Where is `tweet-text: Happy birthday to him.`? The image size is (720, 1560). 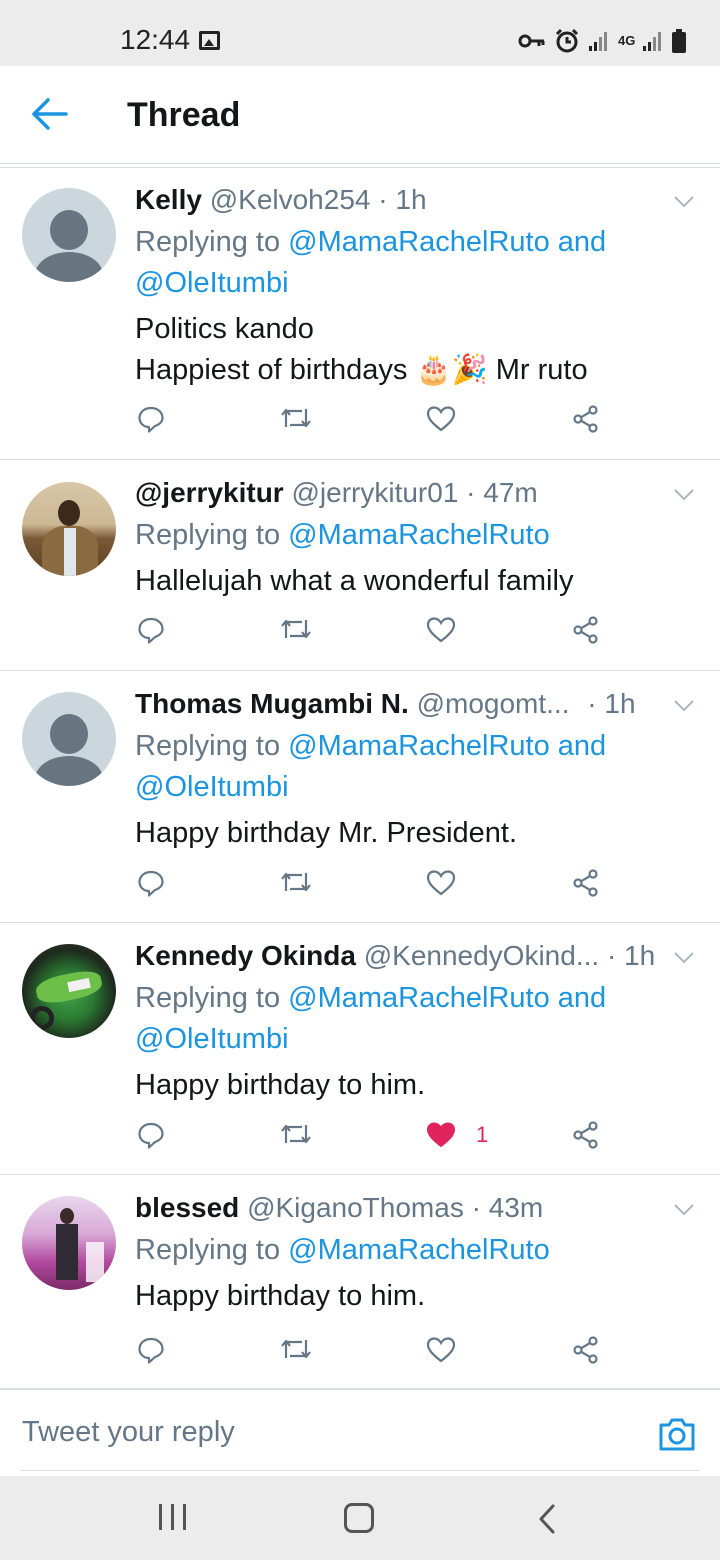 tweet-text: Happy birthday to him. is located at coordinates (280, 1296).